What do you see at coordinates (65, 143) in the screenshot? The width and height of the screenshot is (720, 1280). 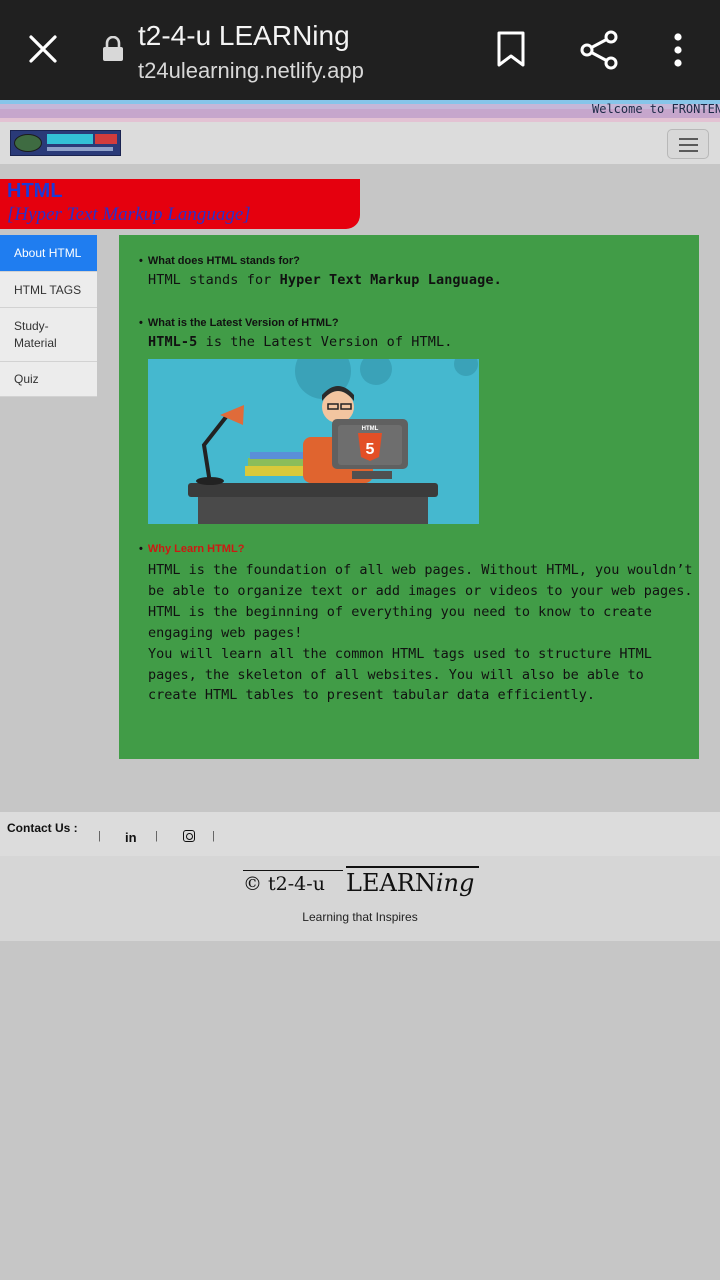 I see `site-logo` at bounding box center [65, 143].